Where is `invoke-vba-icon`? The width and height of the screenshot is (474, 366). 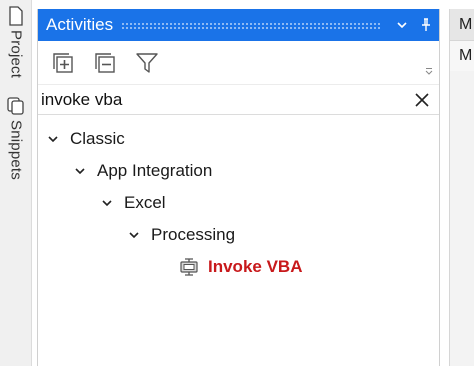
invoke-vba-icon is located at coordinates (189, 267).